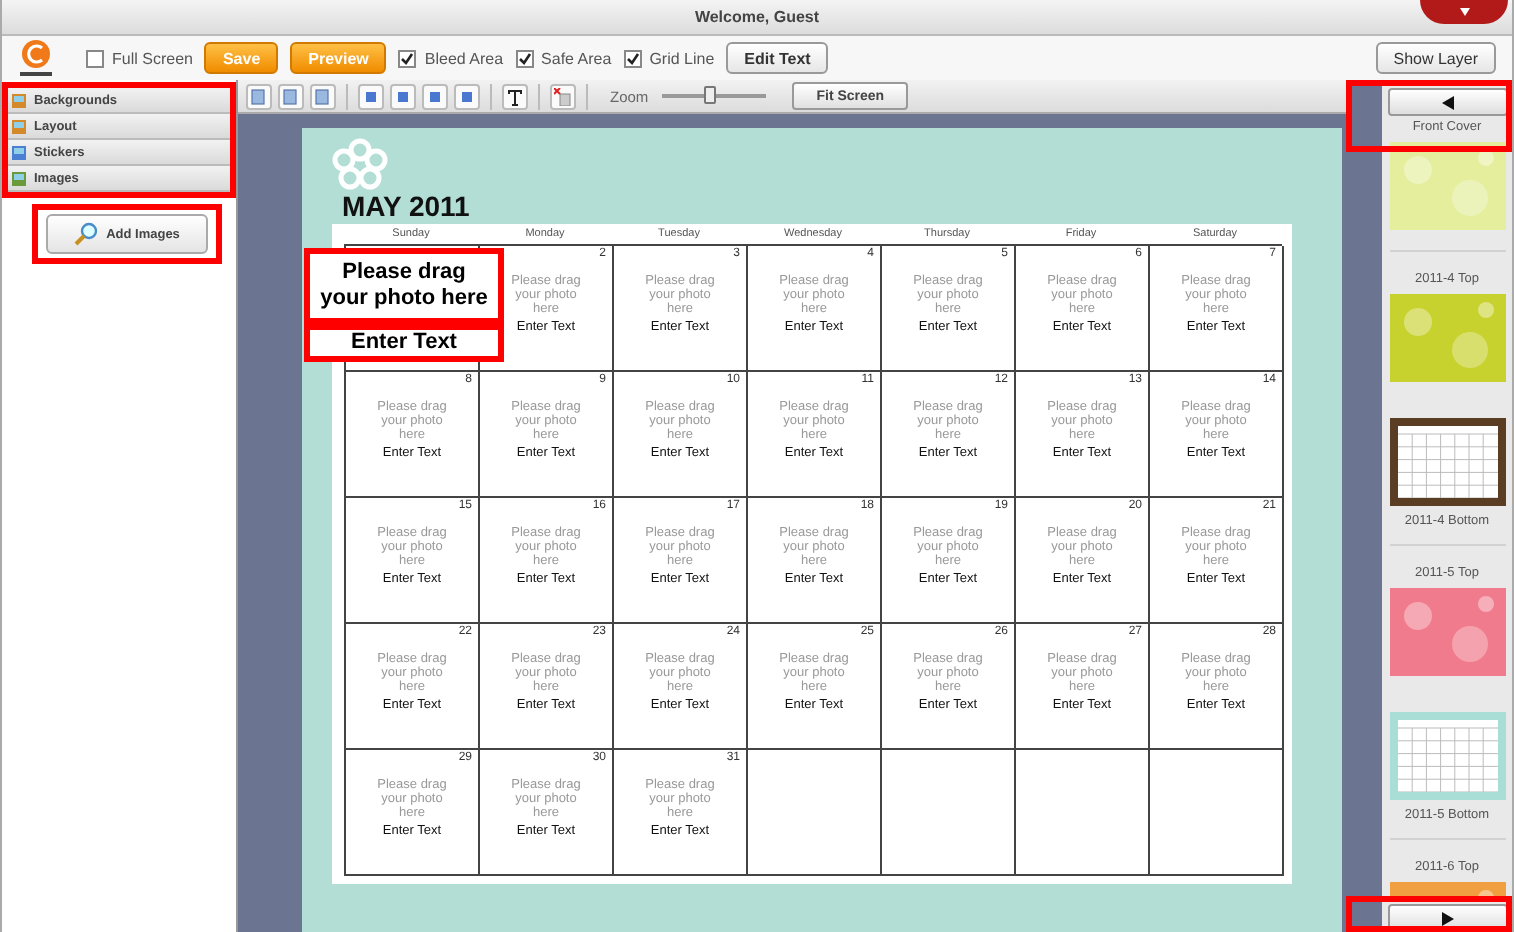 The height and width of the screenshot is (932, 1514). What do you see at coordinates (86, 234) in the screenshot?
I see `magnifier-icon` at bounding box center [86, 234].